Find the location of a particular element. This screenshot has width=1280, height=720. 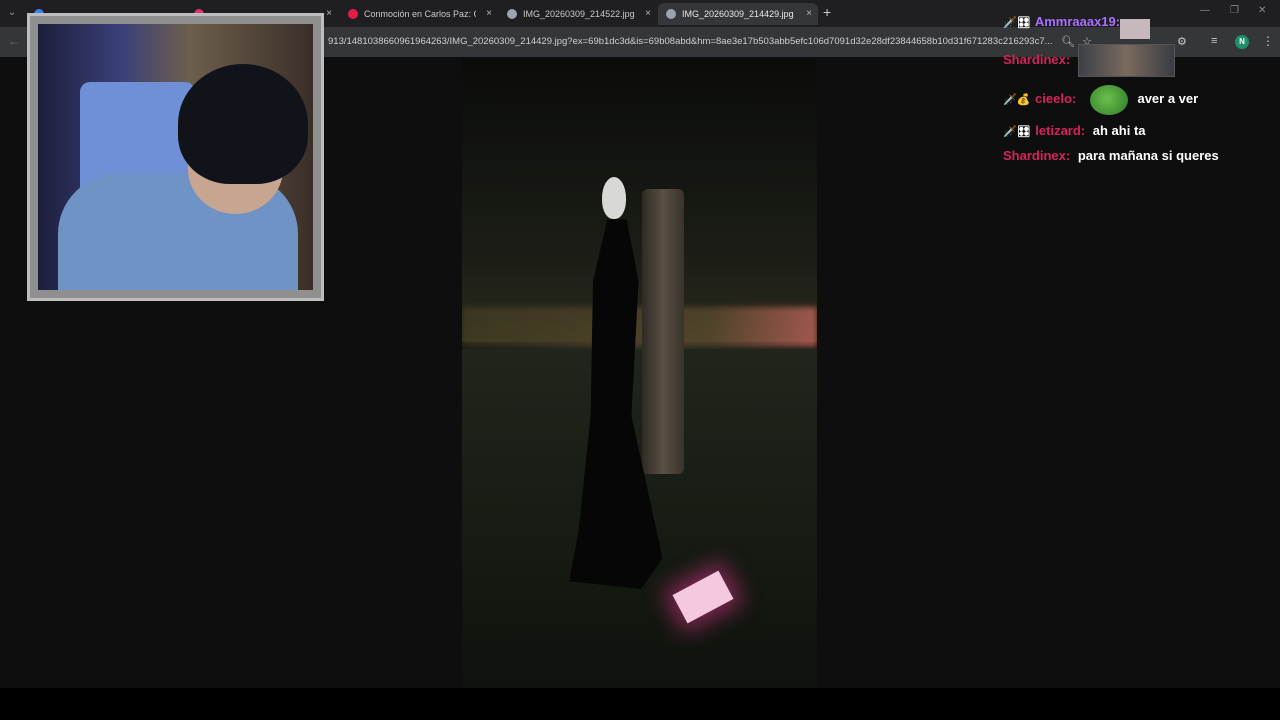

tab-4: IMG_20260309_214522.jpg (481 × is located at coordinates (578, 14).